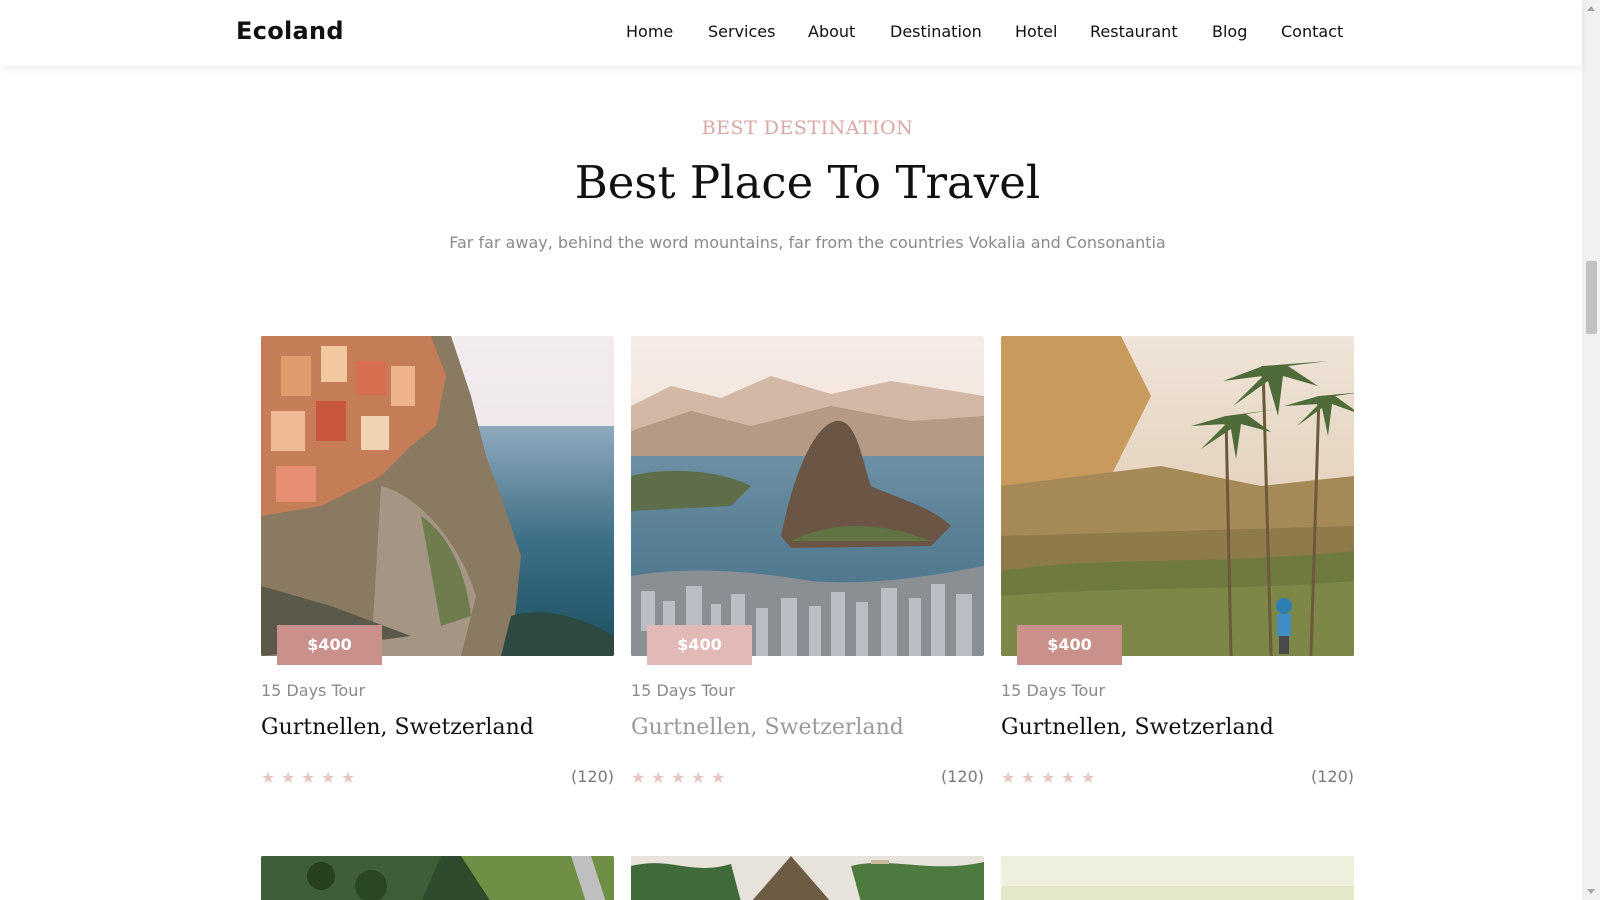  Describe the element at coordinates (831, 31) in the screenshot. I see `nav-about: About` at that location.